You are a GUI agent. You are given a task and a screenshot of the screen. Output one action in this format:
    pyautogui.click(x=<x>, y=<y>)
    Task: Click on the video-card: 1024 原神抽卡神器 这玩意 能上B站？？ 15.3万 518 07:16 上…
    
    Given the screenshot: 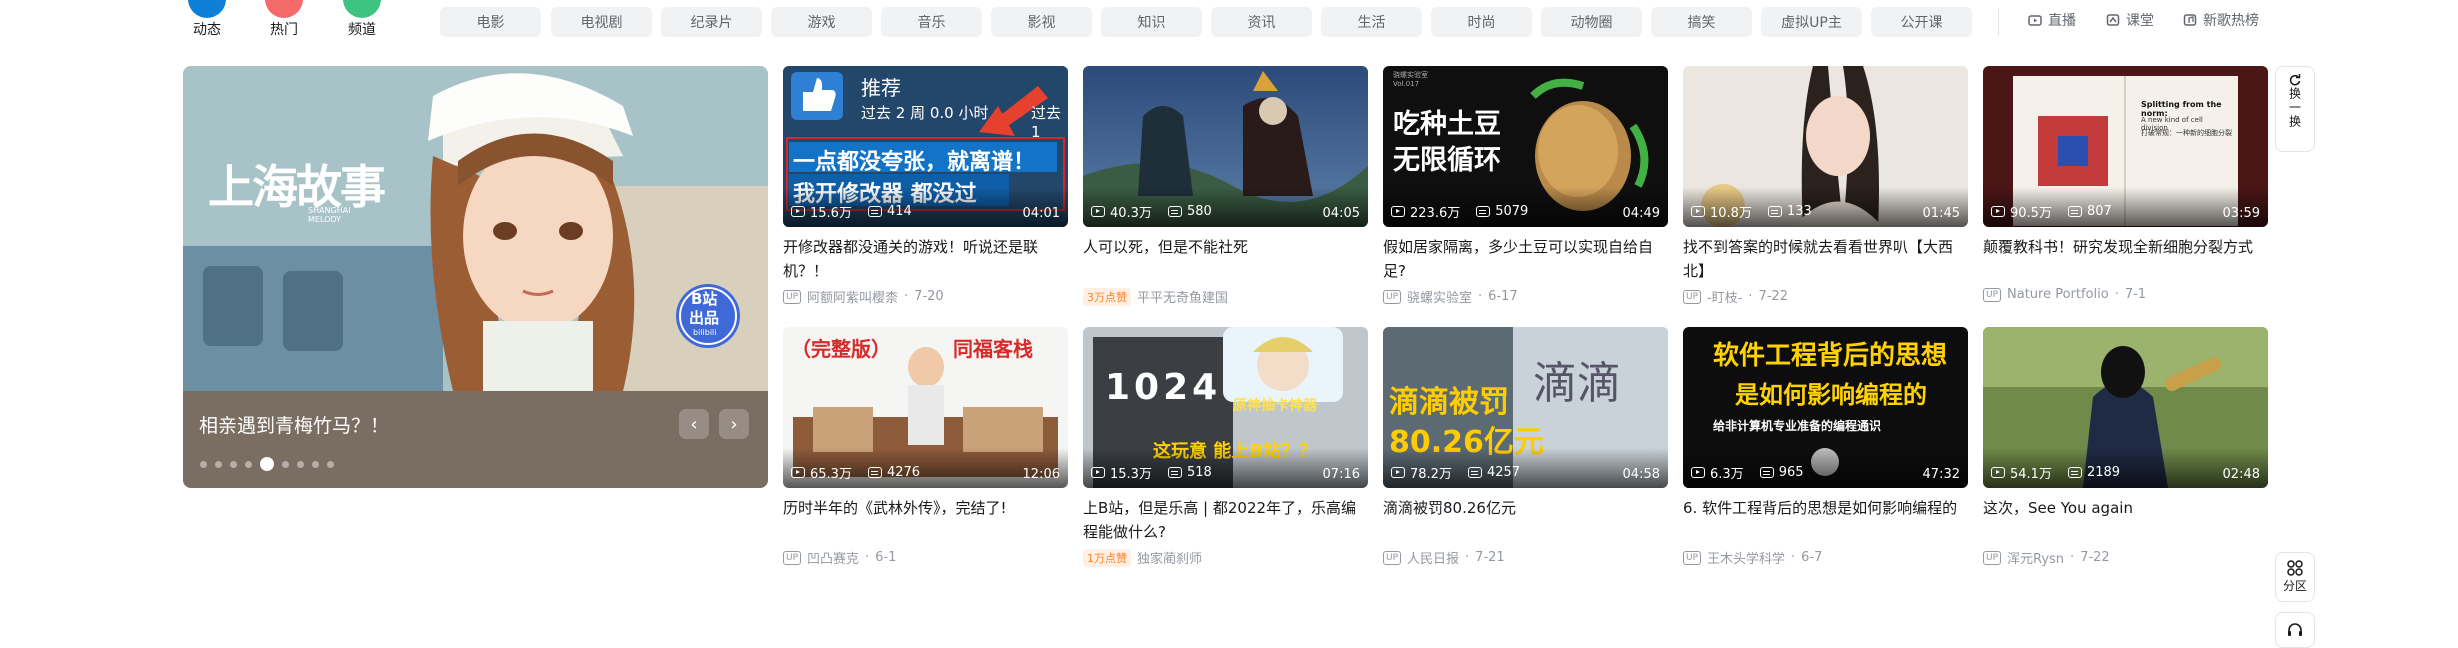 What is the action you would take?
    pyautogui.click(x=1225, y=447)
    